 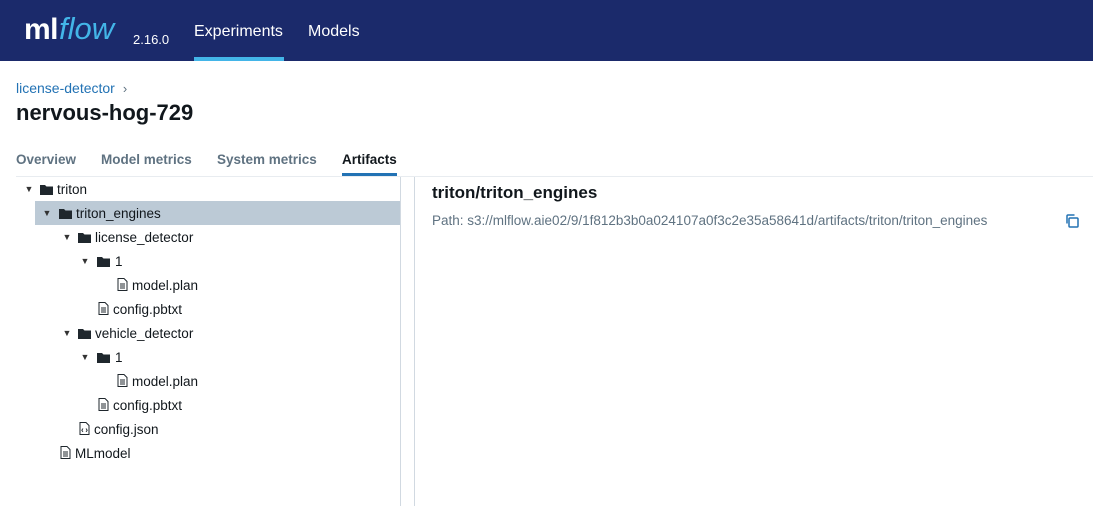 What do you see at coordinates (151, 39) in the screenshot?
I see `version-label: 2.16.0` at bounding box center [151, 39].